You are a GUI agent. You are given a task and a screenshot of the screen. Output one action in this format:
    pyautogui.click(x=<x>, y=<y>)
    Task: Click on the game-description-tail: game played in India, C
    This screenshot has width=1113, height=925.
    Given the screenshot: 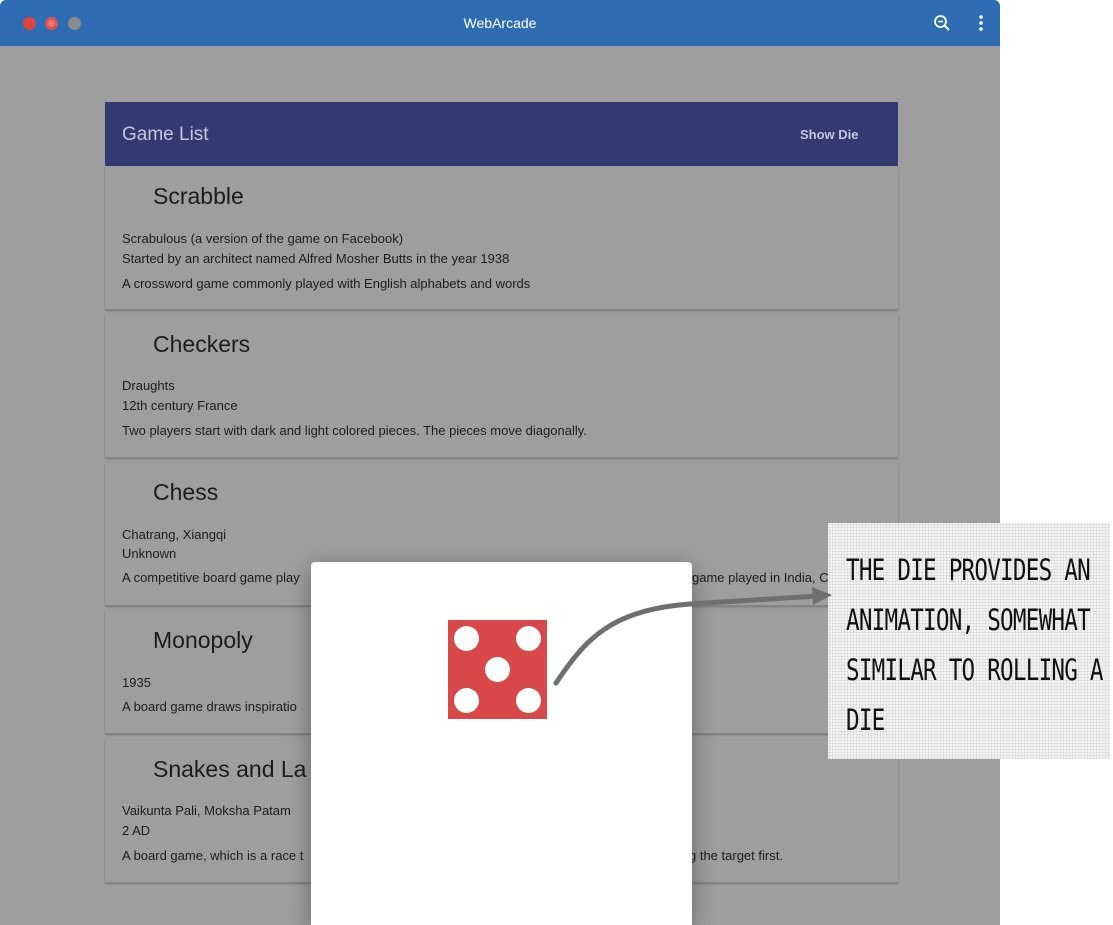 What is the action you would take?
    pyautogui.click(x=760, y=577)
    